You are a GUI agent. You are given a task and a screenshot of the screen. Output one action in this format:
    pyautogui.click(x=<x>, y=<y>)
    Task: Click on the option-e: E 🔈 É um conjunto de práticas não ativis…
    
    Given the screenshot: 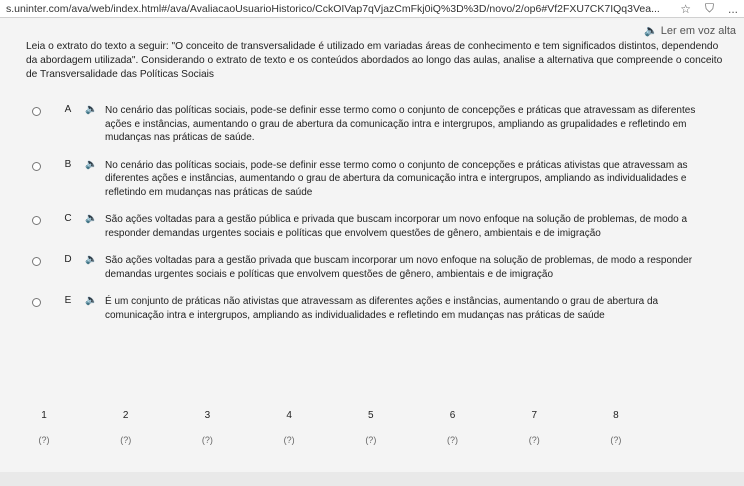 What is the action you would take?
    pyautogui.click(x=376, y=308)
    